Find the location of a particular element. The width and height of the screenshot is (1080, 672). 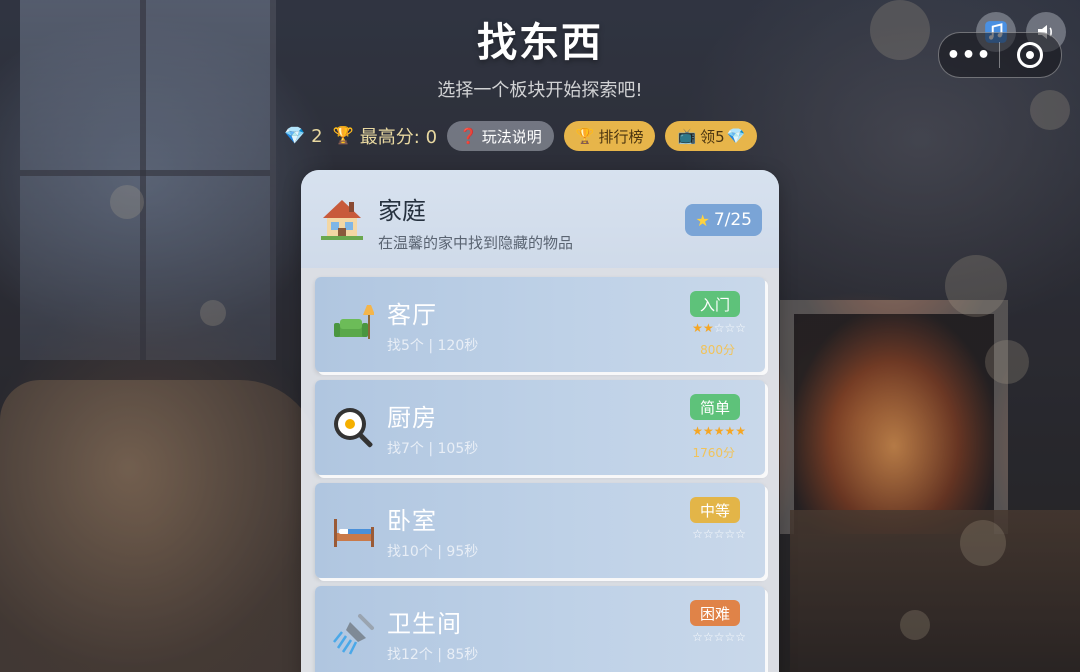

best-score: 🏆 最高分: 0 is located at coordinates (385, 136).